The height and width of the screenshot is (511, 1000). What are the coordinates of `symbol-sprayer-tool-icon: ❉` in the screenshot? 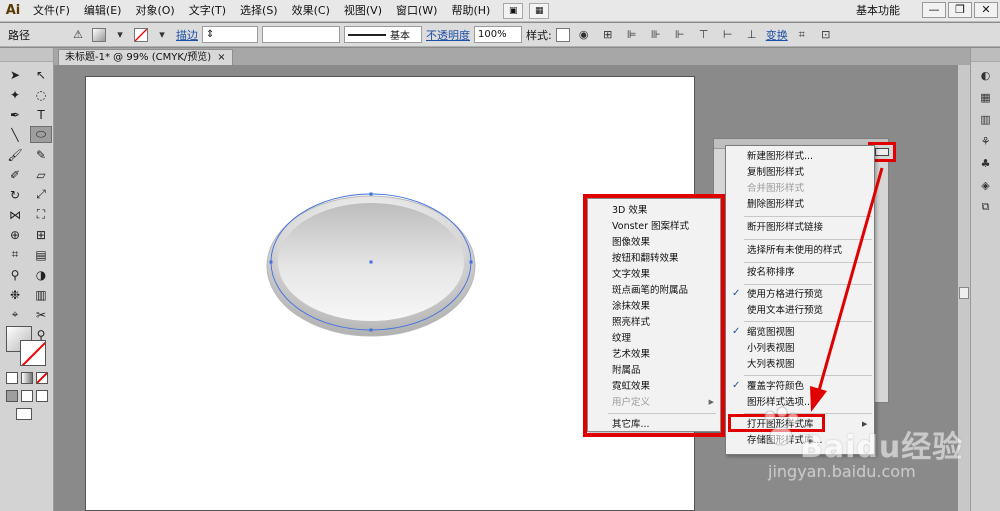 It's located at (15, 294).